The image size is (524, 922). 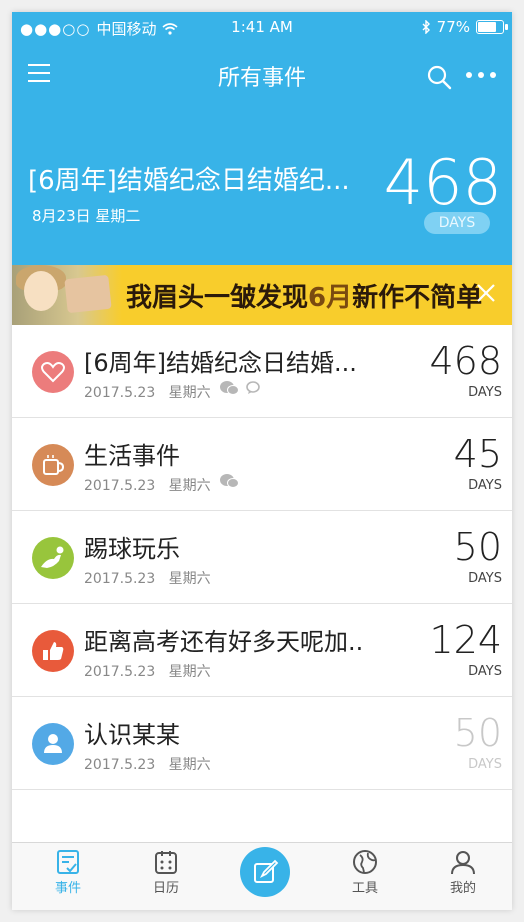 I want to click on battery-icon, so click(x=492, y=27).